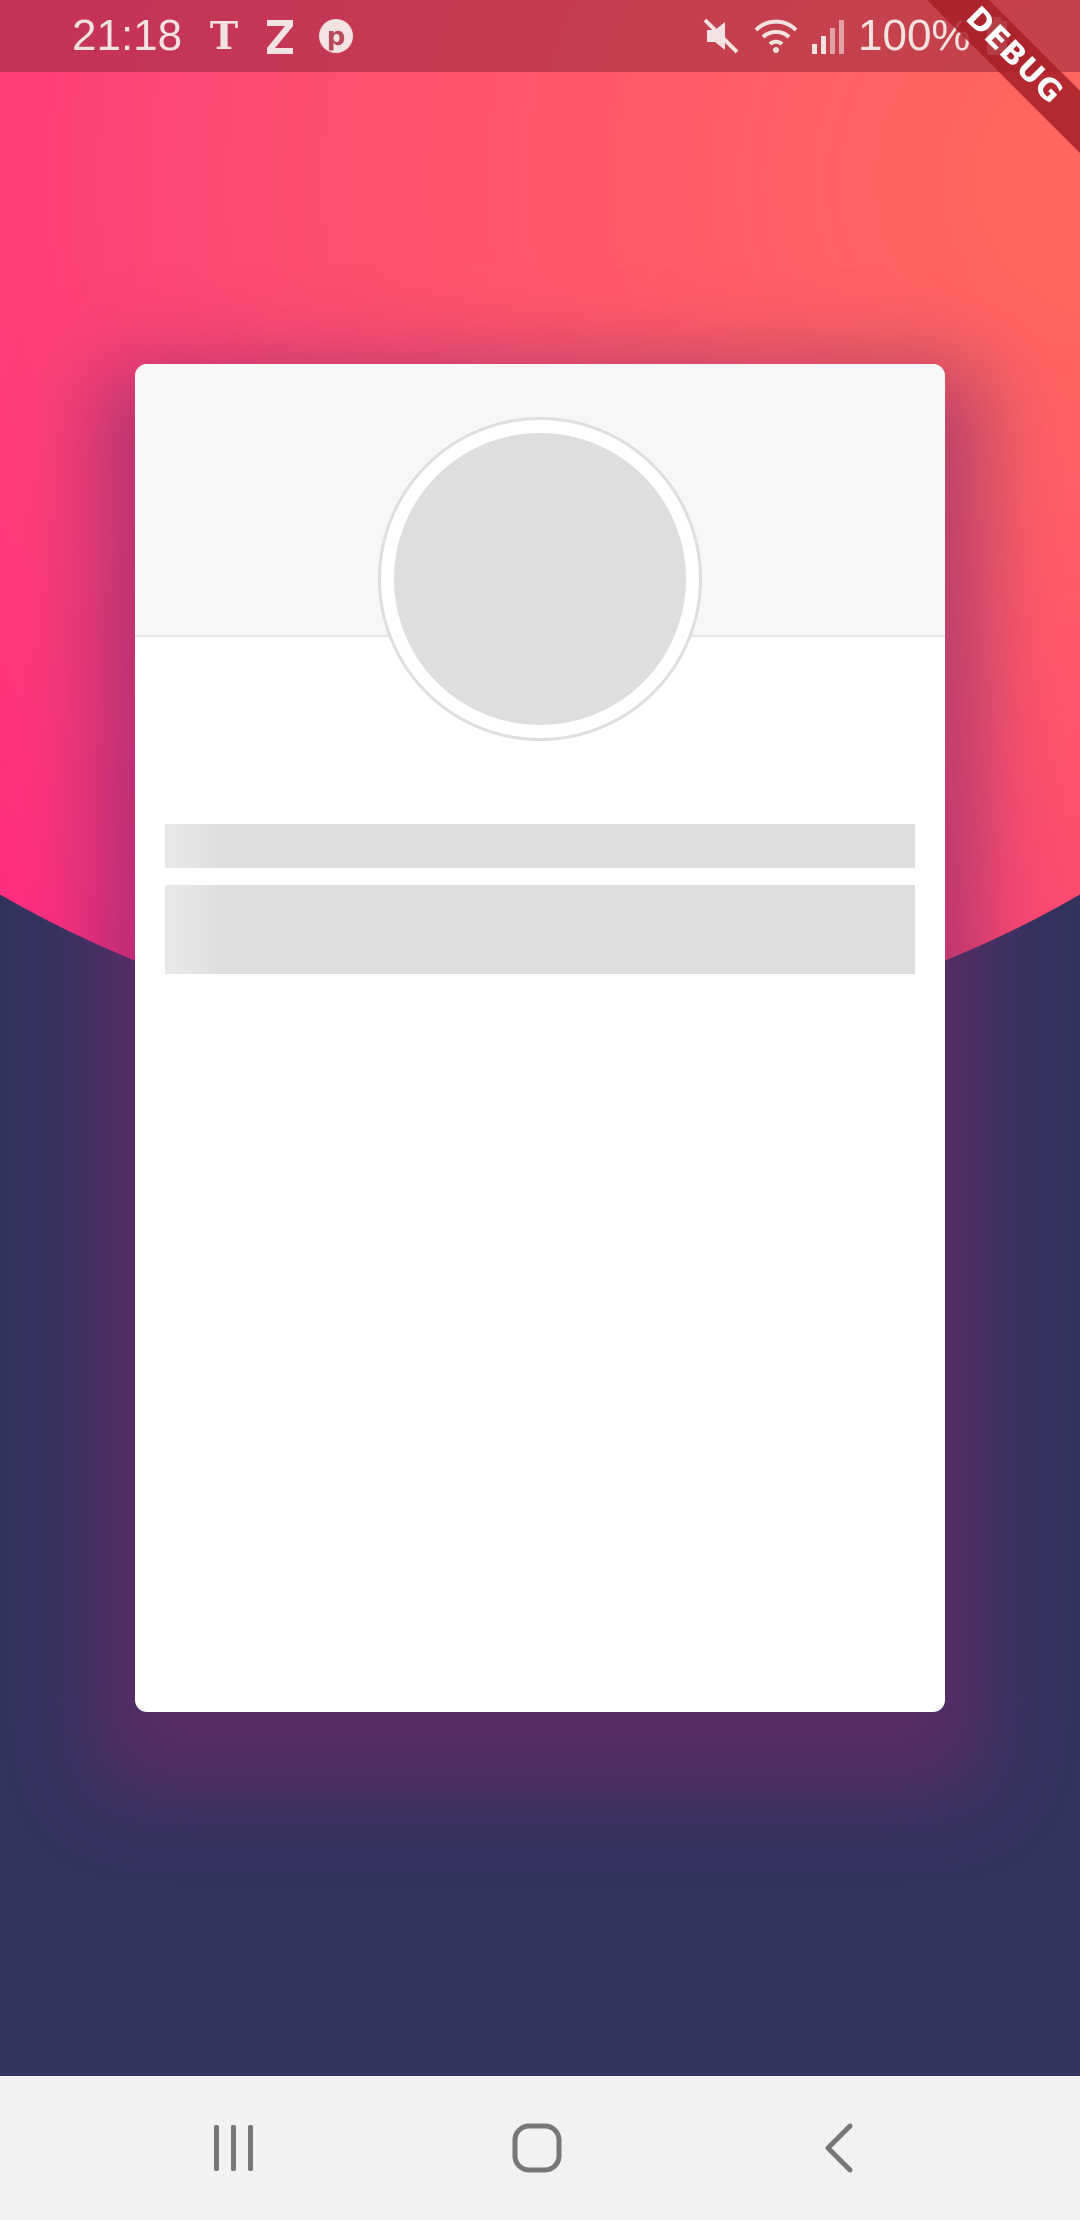 The height and width of the screenshot is (2220, 1080). I want to click on wifi-icon, so click(776, 36).